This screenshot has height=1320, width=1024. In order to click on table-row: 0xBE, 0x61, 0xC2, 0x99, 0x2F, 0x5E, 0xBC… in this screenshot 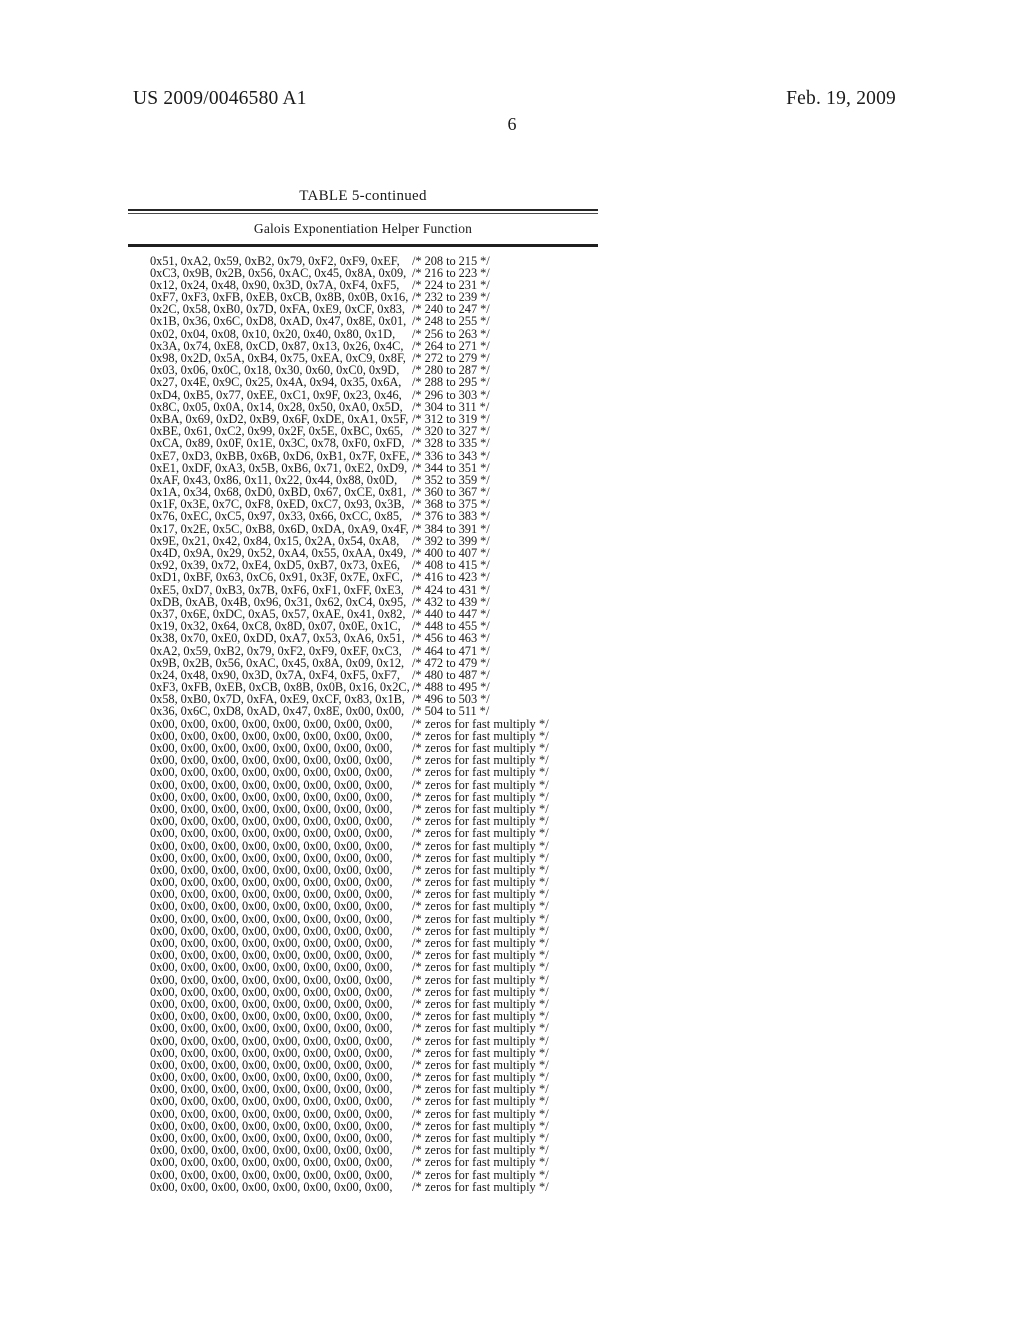, I will do `click(374, 431)`.